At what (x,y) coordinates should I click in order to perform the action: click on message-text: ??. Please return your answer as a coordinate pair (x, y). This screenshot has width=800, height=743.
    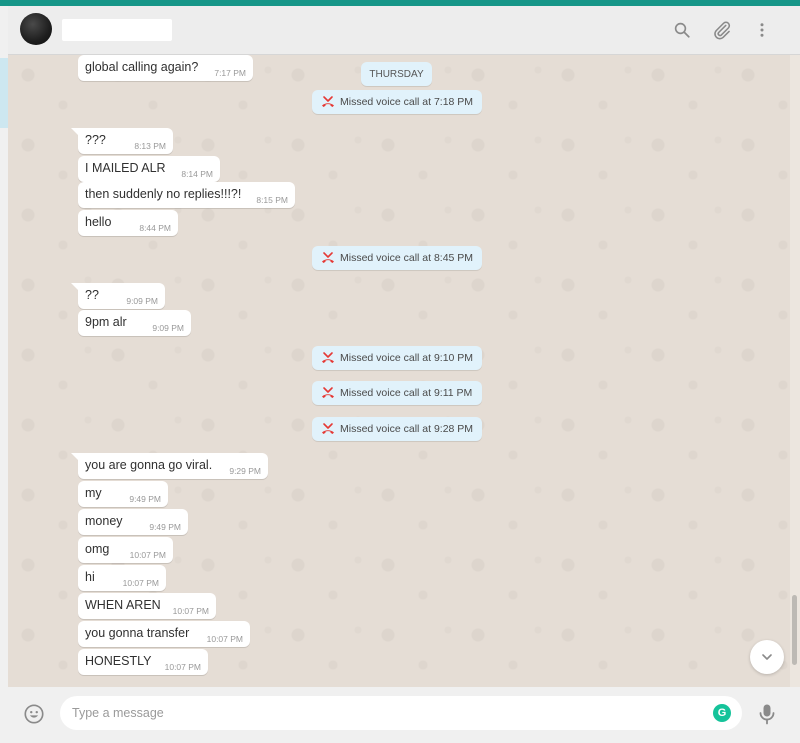
    Looking at the image, I should click on (92, 295).